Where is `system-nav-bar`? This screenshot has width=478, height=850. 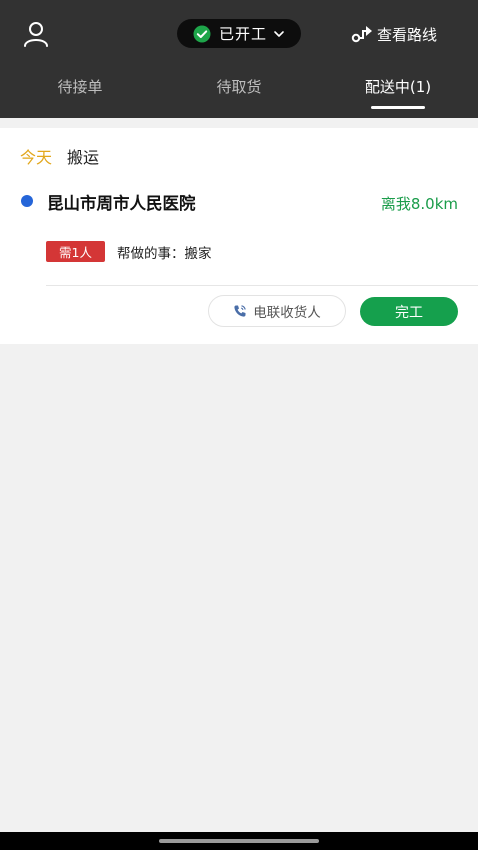 system-nav-bar is located at coordinates (239, 841).